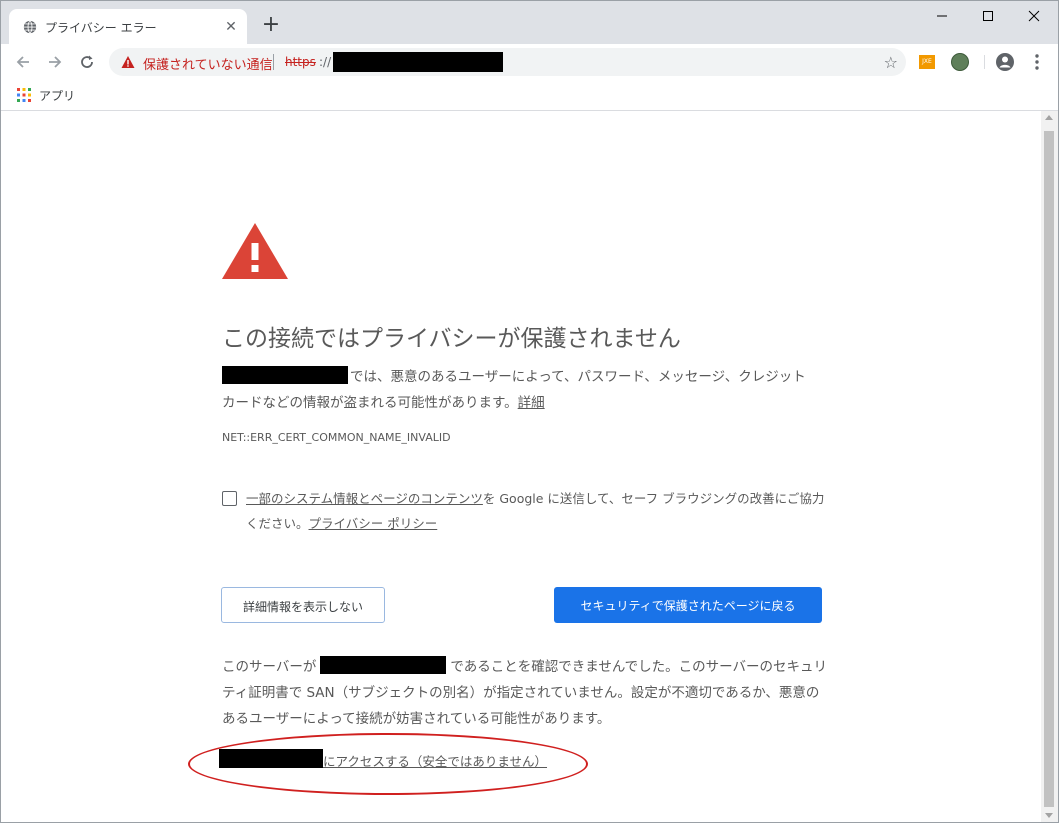 The image size is (1059, 823). I want to click on tab-title: プライバシー エラー, so click(101, 28).